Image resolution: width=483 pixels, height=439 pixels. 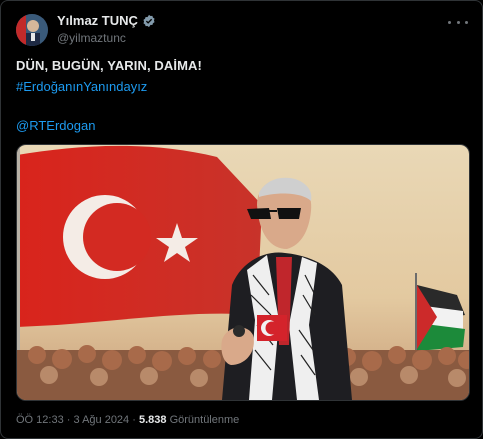 What do you see at coordinates (152, 420) in the screenshot?
I see `views-count: 5.838` at bounding box center [152, 420].